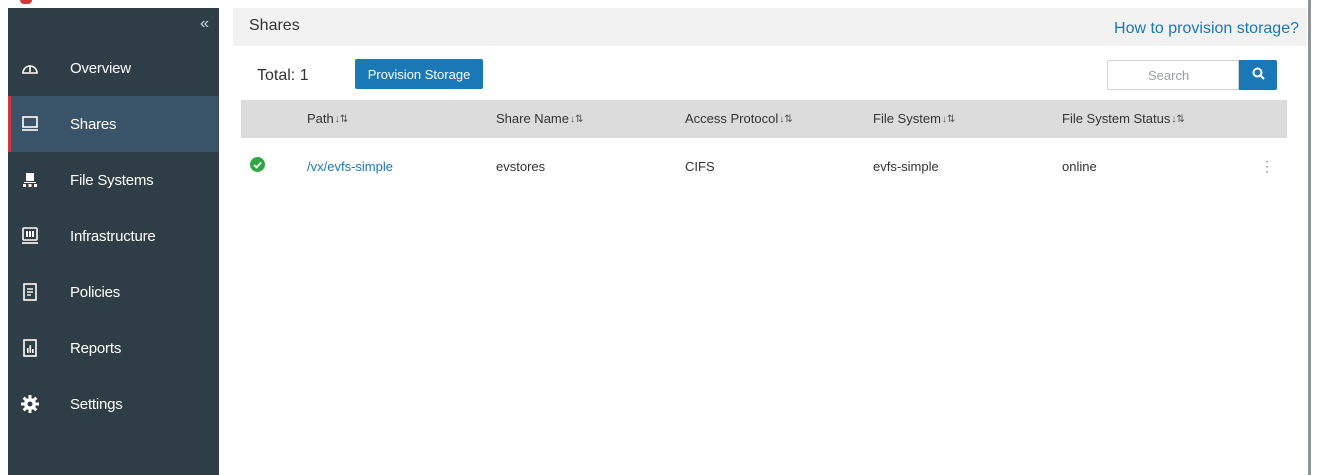  What do you see at coordinates (1116, 118) in the screenshot?
I see `column-header-label: File System Status` at bounding box center [1116, 118].